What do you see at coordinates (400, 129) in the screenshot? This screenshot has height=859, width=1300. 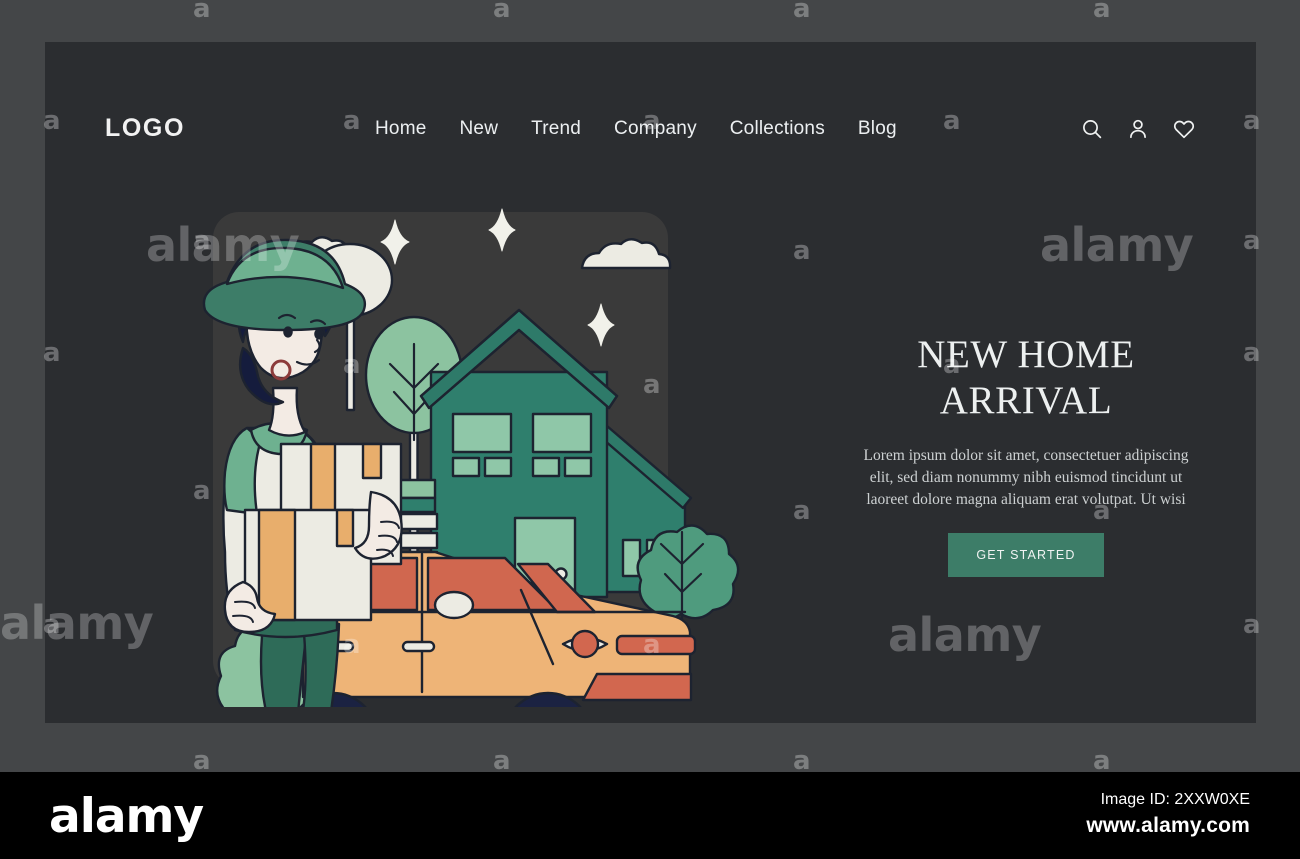 I see `nav-item-home: Home` at bounding box center [400, 129].